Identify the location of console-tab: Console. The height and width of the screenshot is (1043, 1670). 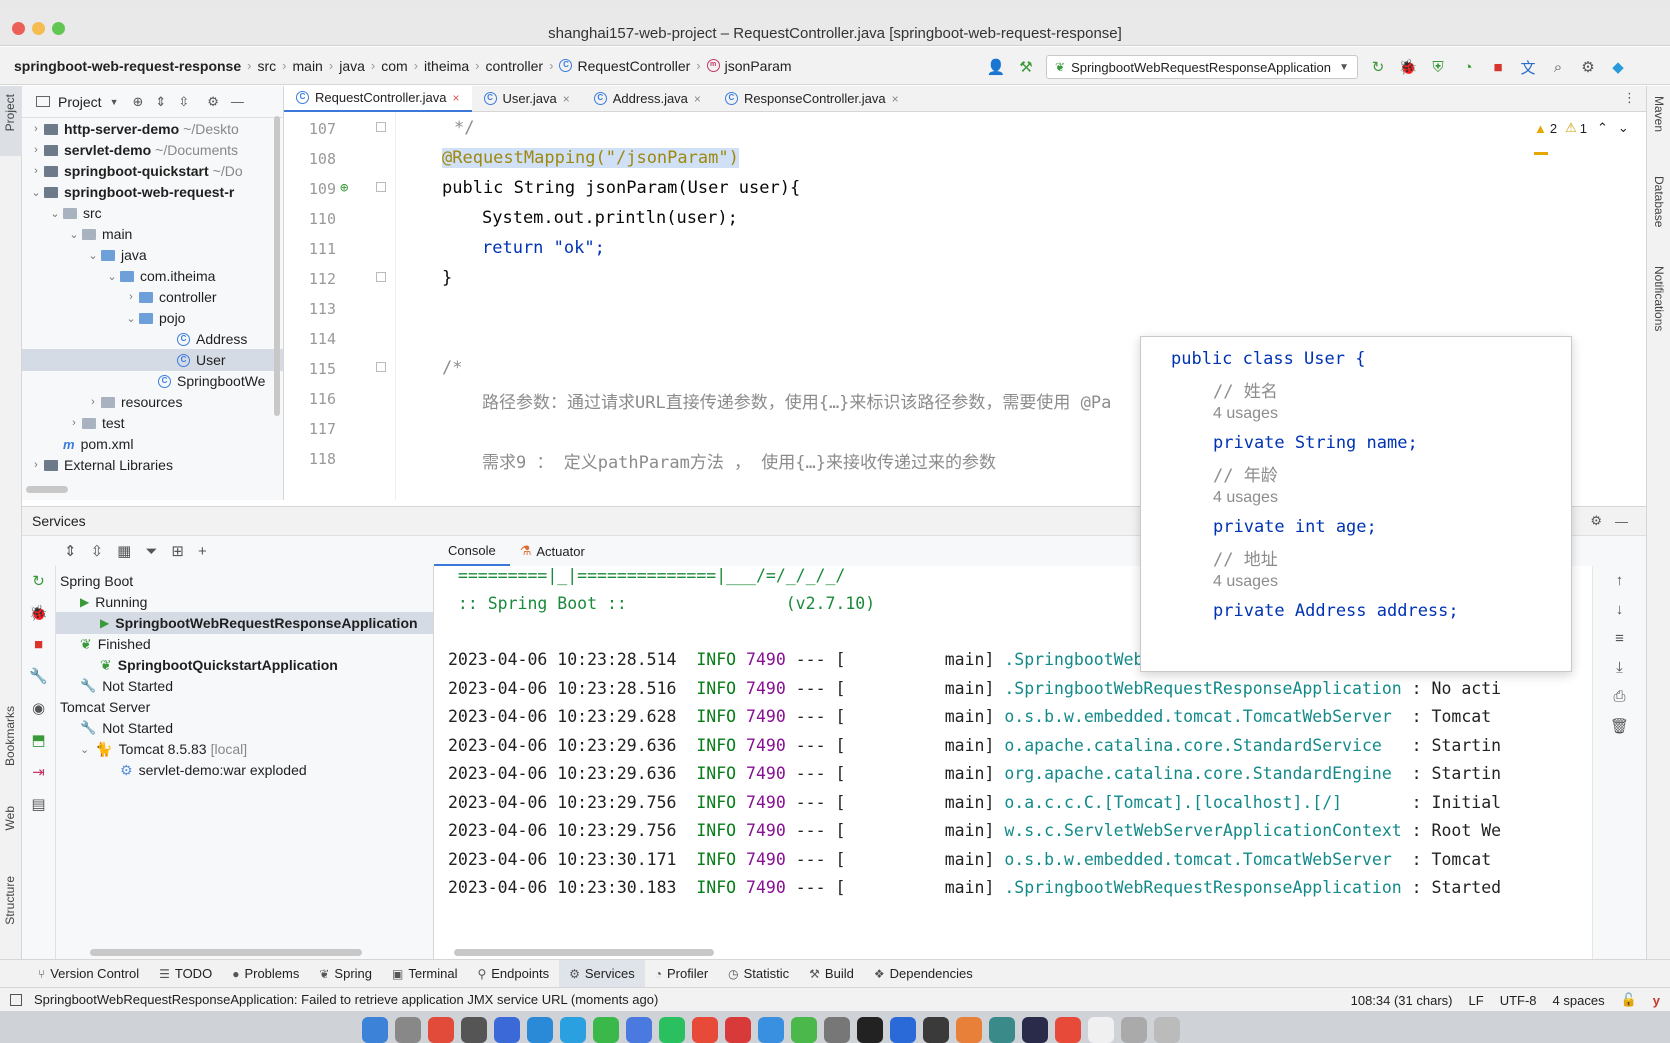
(472, 551).